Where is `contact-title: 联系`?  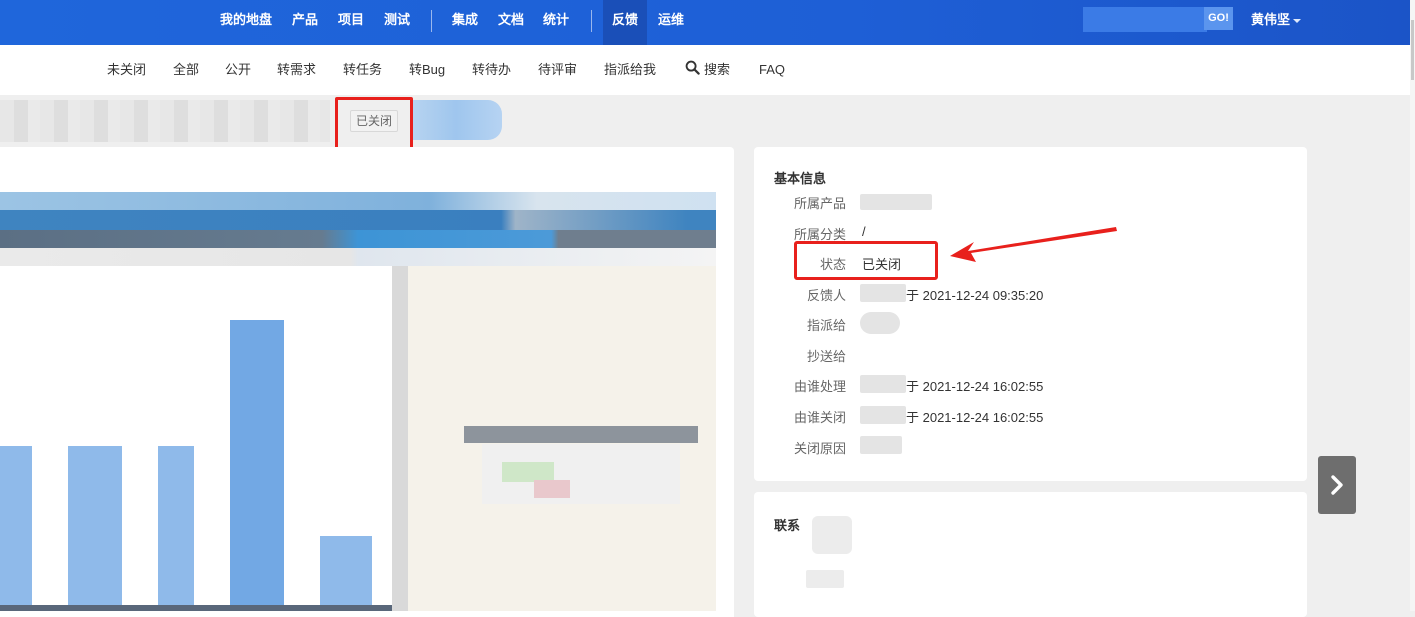 contact-title: 联系 is located at coordinates (787, 525).